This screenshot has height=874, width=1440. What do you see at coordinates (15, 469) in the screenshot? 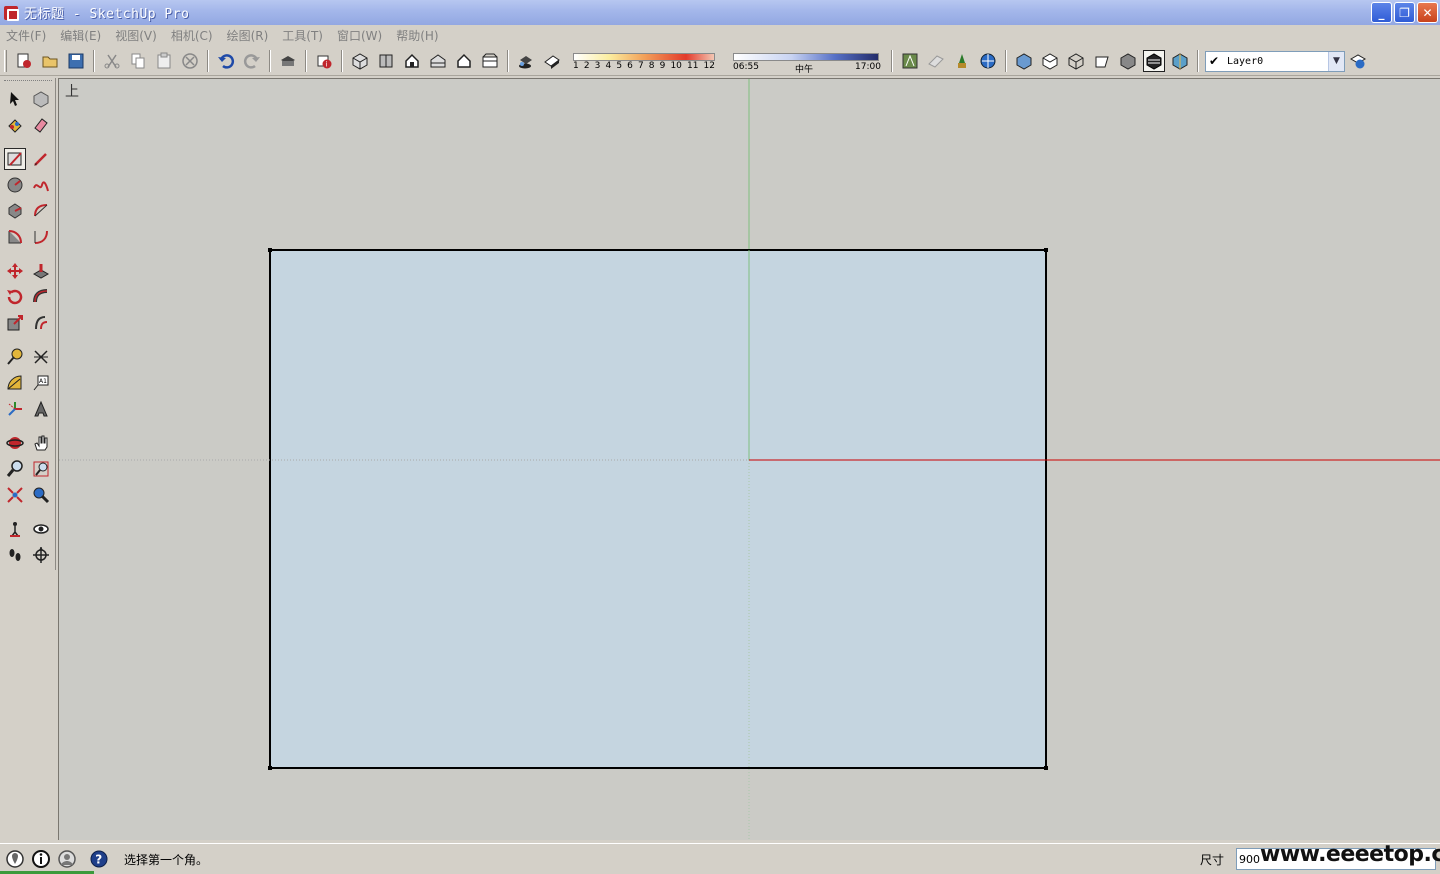
I see `zoom-tool-icon` at bounding box center [15, 469].